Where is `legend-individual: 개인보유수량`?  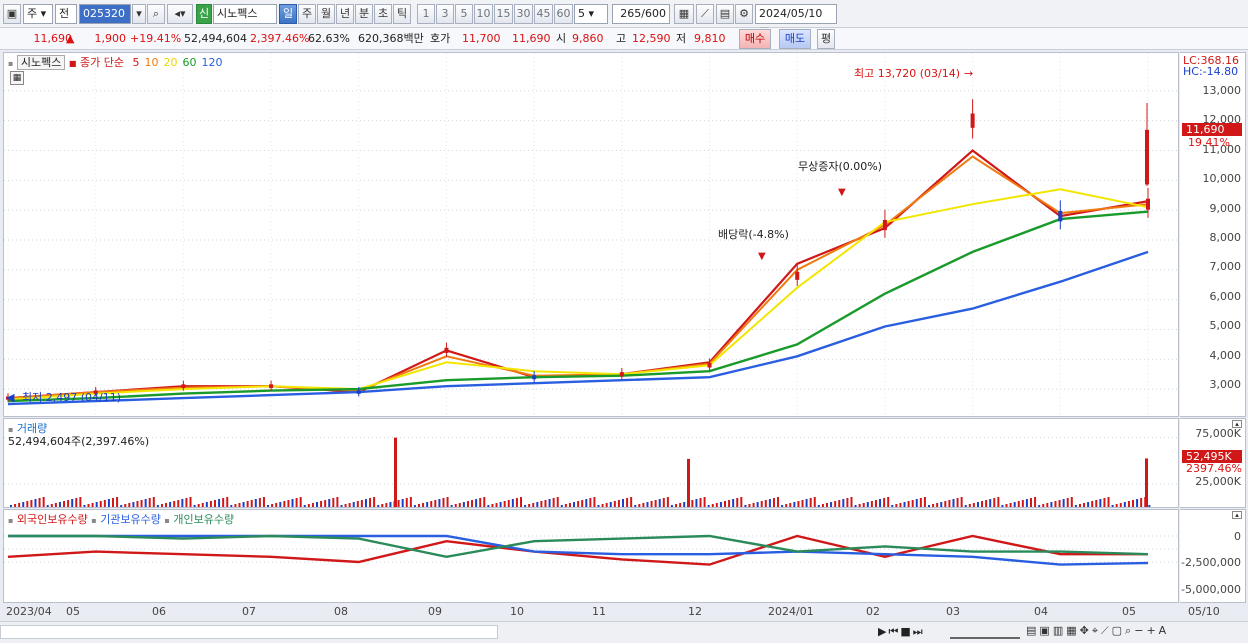 legend-individual: 개인보유수량 is located at coordinates (203, 519).